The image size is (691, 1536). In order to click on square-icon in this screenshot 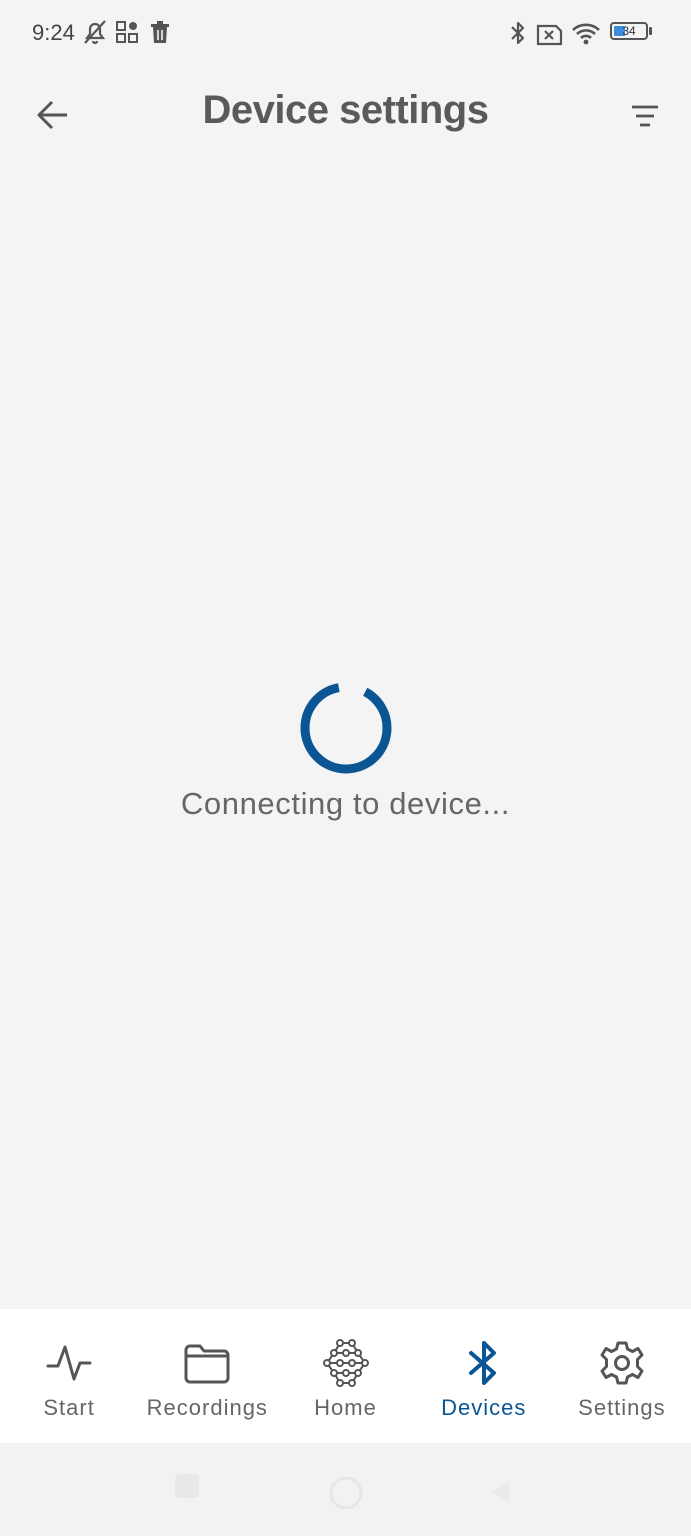, I will do `click(187, 1486)`.